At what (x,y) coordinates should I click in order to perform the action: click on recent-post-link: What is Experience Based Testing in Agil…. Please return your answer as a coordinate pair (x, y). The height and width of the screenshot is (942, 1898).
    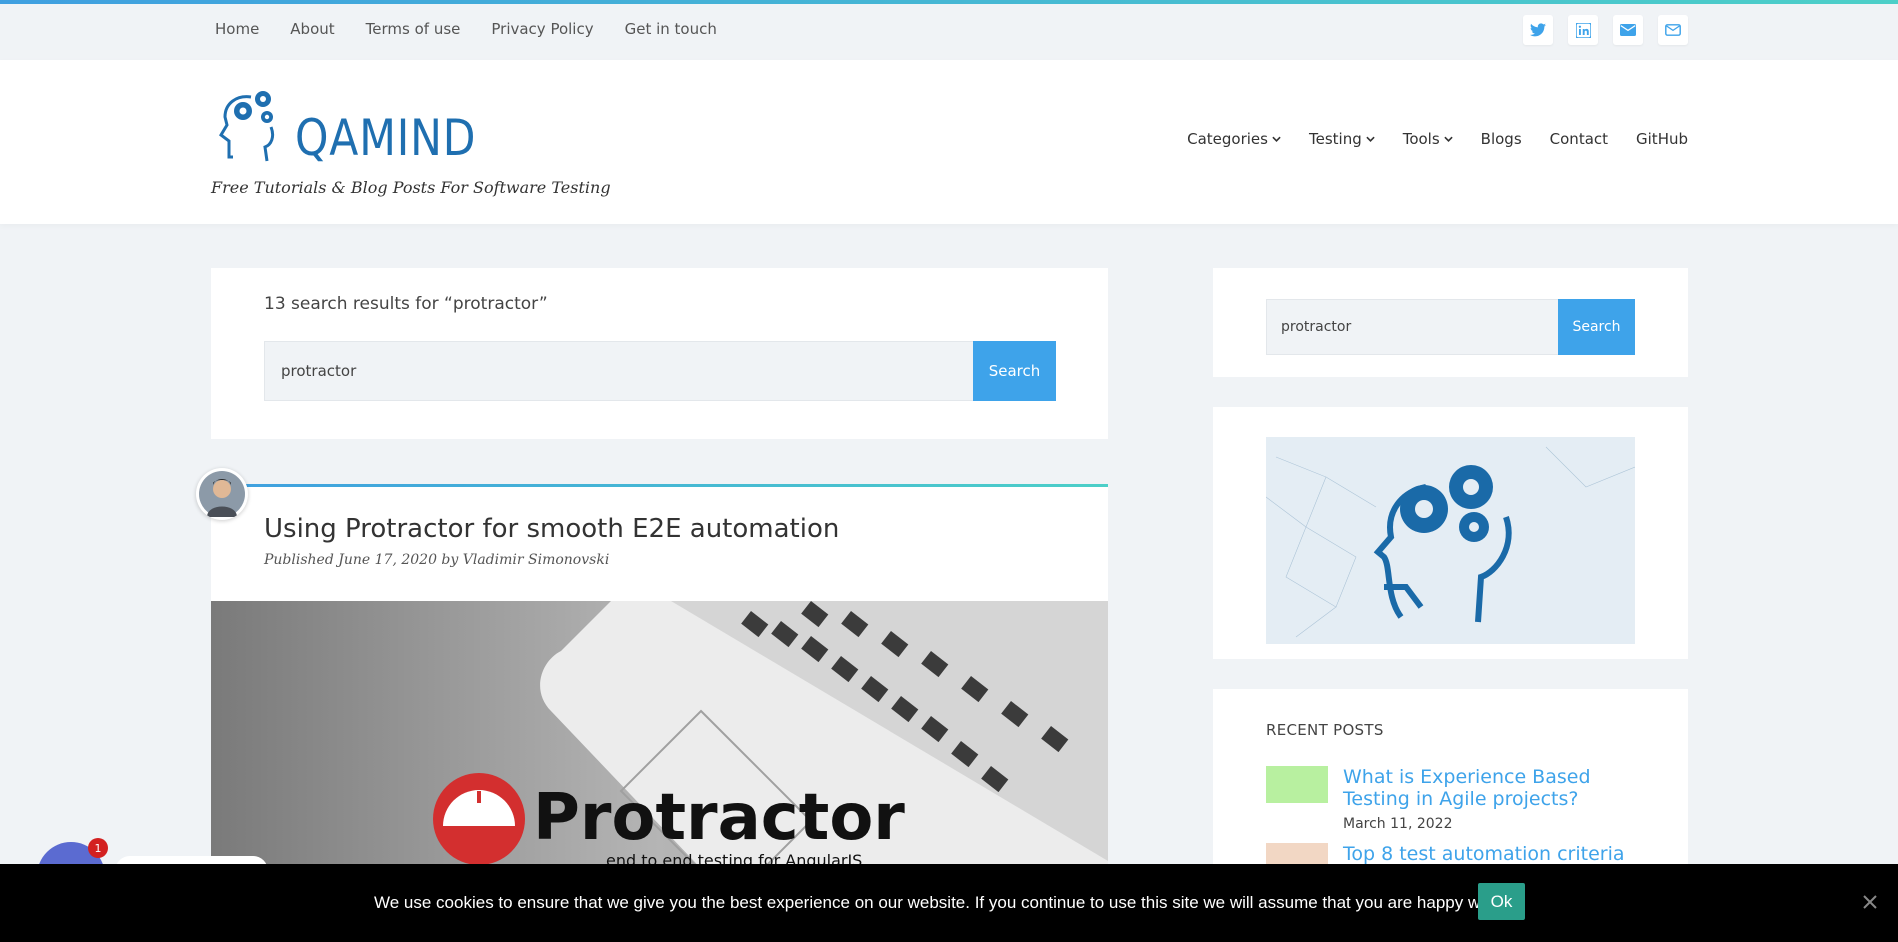
    Looking at the image, I should click on (1493, 788).